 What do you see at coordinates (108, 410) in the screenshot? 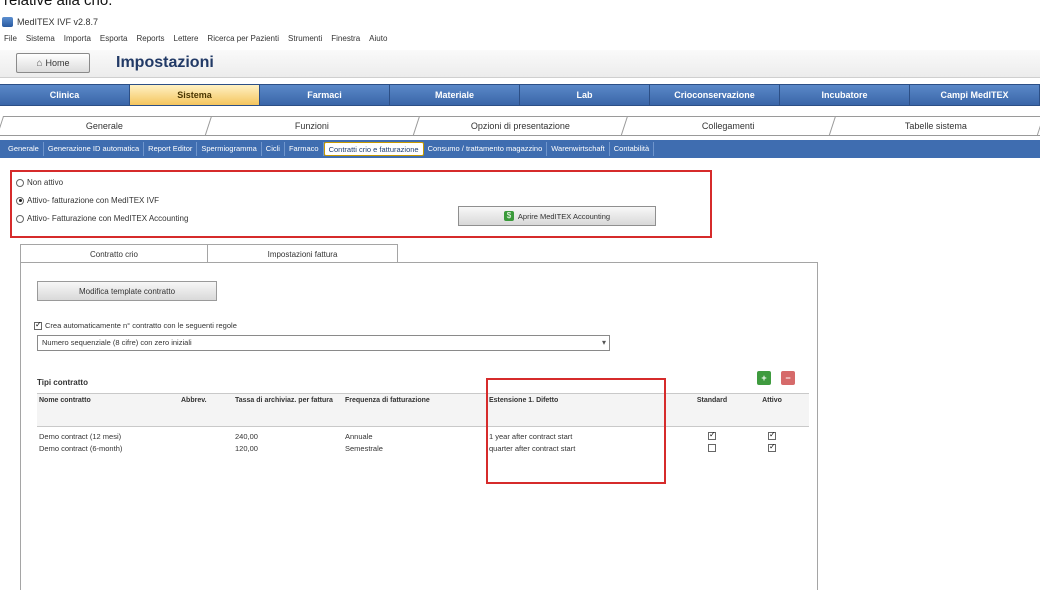
I see `col-nome-contratto: Nome contratto` at bounding box center [108, 410].